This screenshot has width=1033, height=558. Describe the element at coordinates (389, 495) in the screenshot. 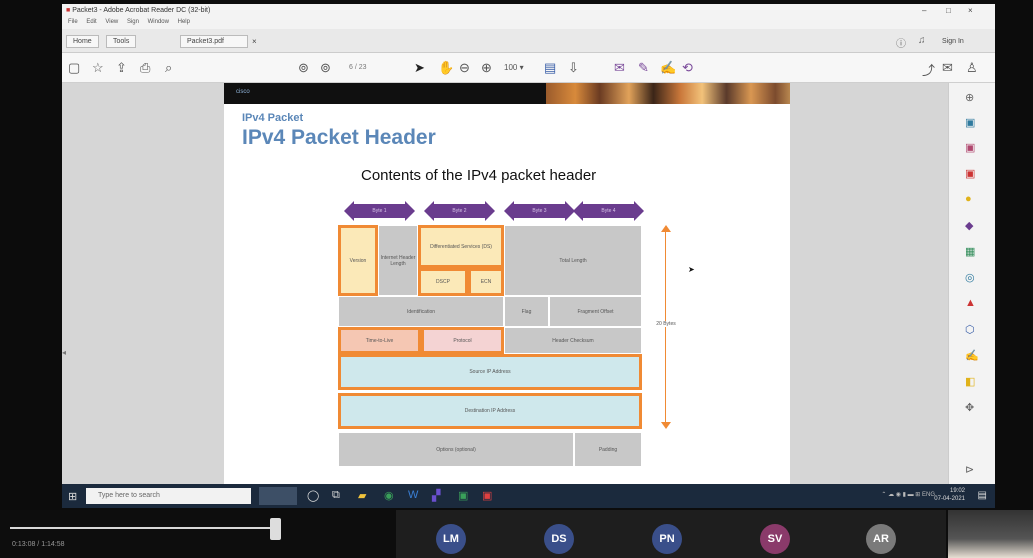

I see `chrome-icon: ◉` at that location.